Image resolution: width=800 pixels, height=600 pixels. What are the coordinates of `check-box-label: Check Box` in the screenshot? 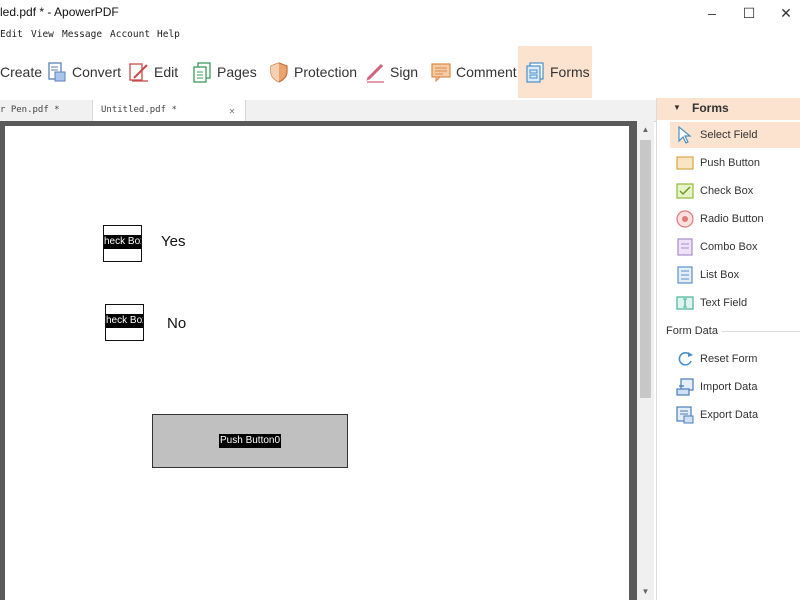 It's located at (727, 191).